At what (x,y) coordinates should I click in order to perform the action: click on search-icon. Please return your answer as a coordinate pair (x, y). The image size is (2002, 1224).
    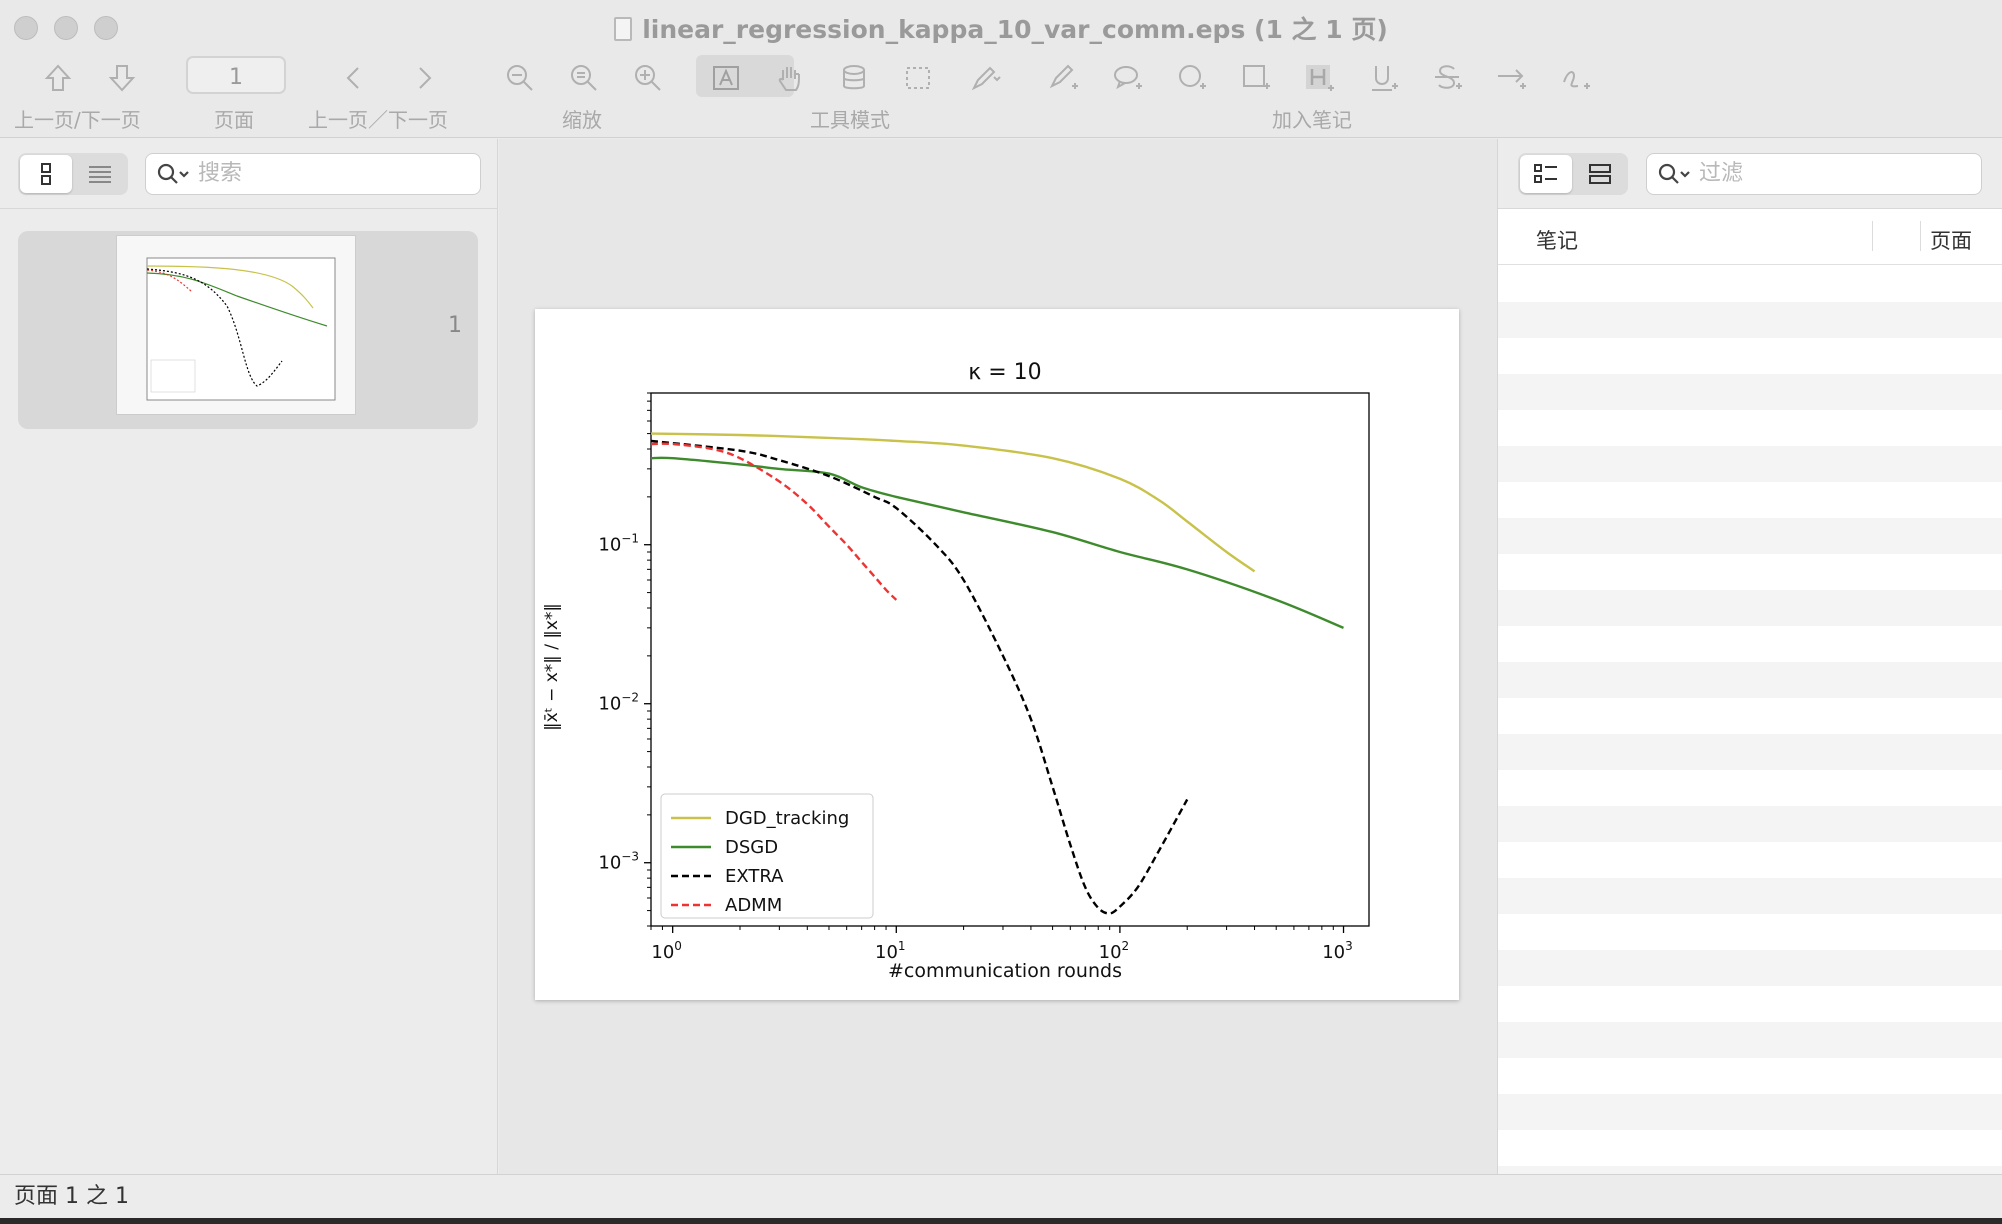
    Looking at the image, I should click on (173, 173).